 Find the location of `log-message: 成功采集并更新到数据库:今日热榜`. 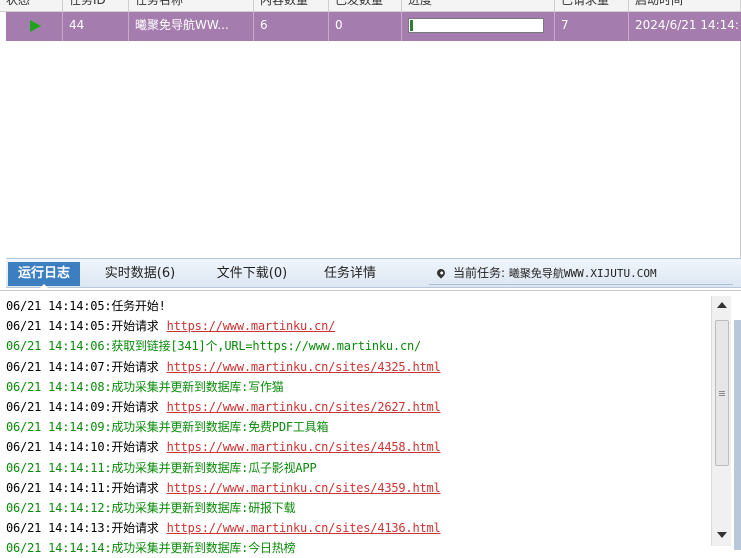

log-message: 成功采集并更新到数据库:今日热榜 is located at coordinates (203, 548).